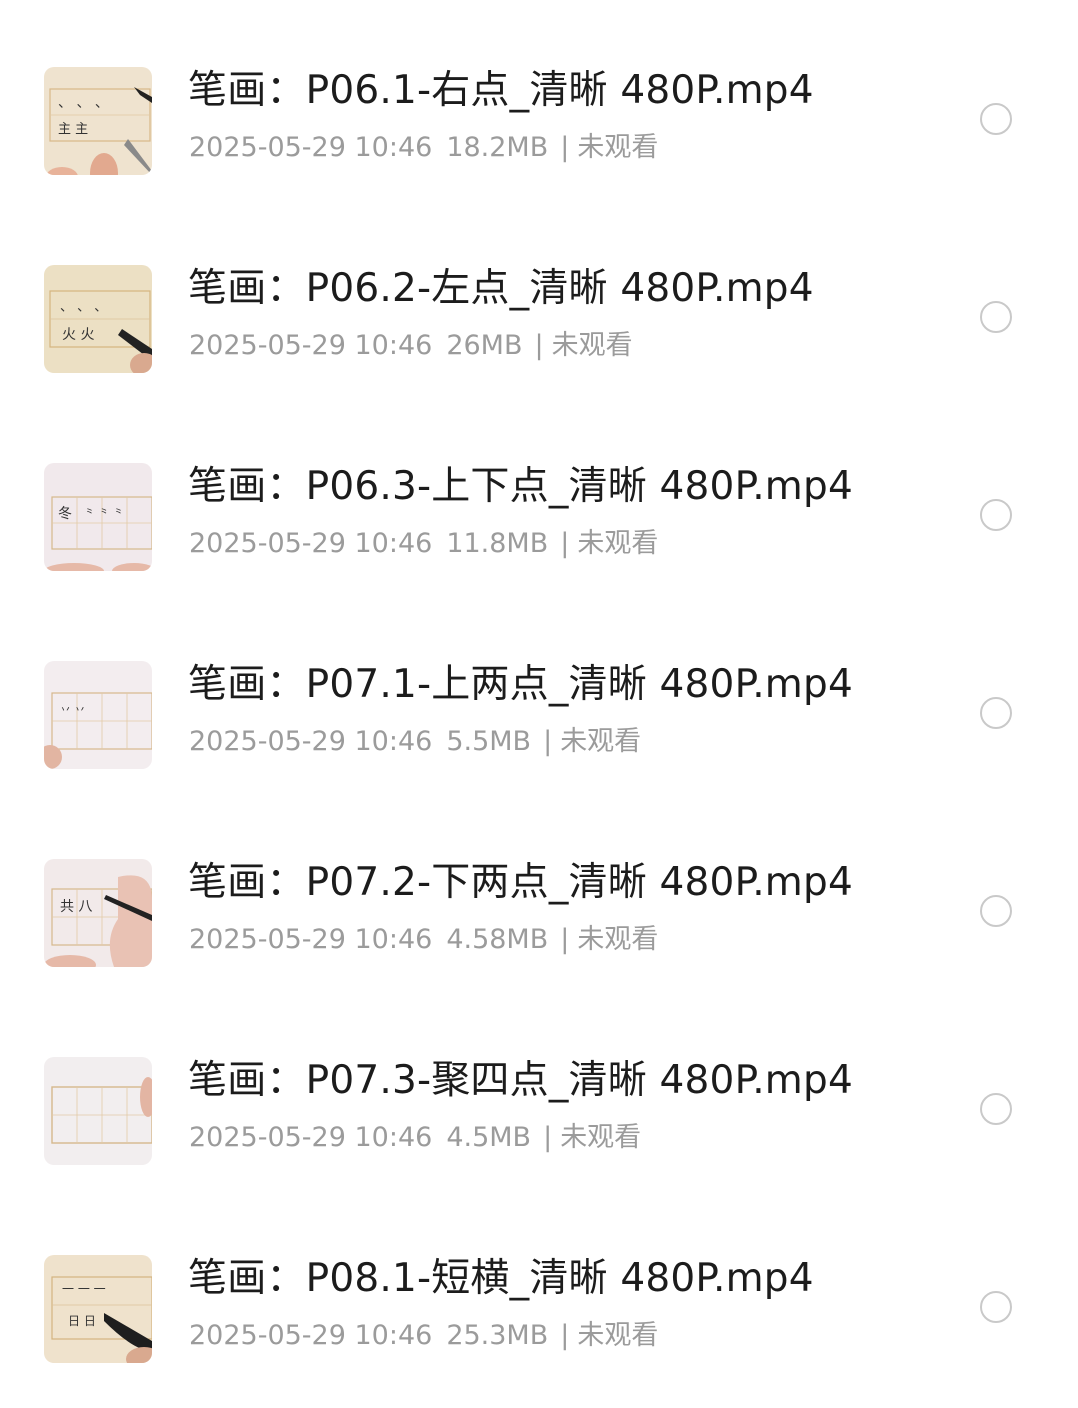 The width and height of the screenshot is (1078, 1408). I want to click on thumbnail-chars: 共 八, so click(76, 907).